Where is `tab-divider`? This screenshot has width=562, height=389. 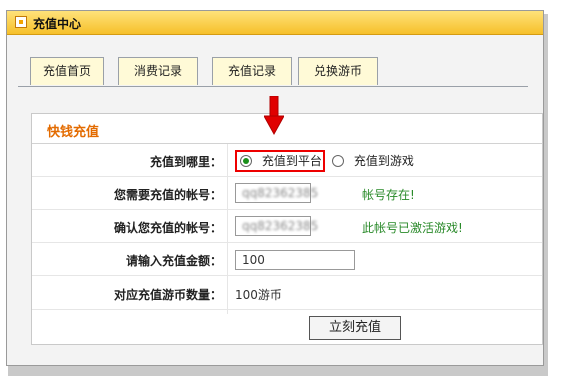
tab-divider is located at coordinates (273, 86).